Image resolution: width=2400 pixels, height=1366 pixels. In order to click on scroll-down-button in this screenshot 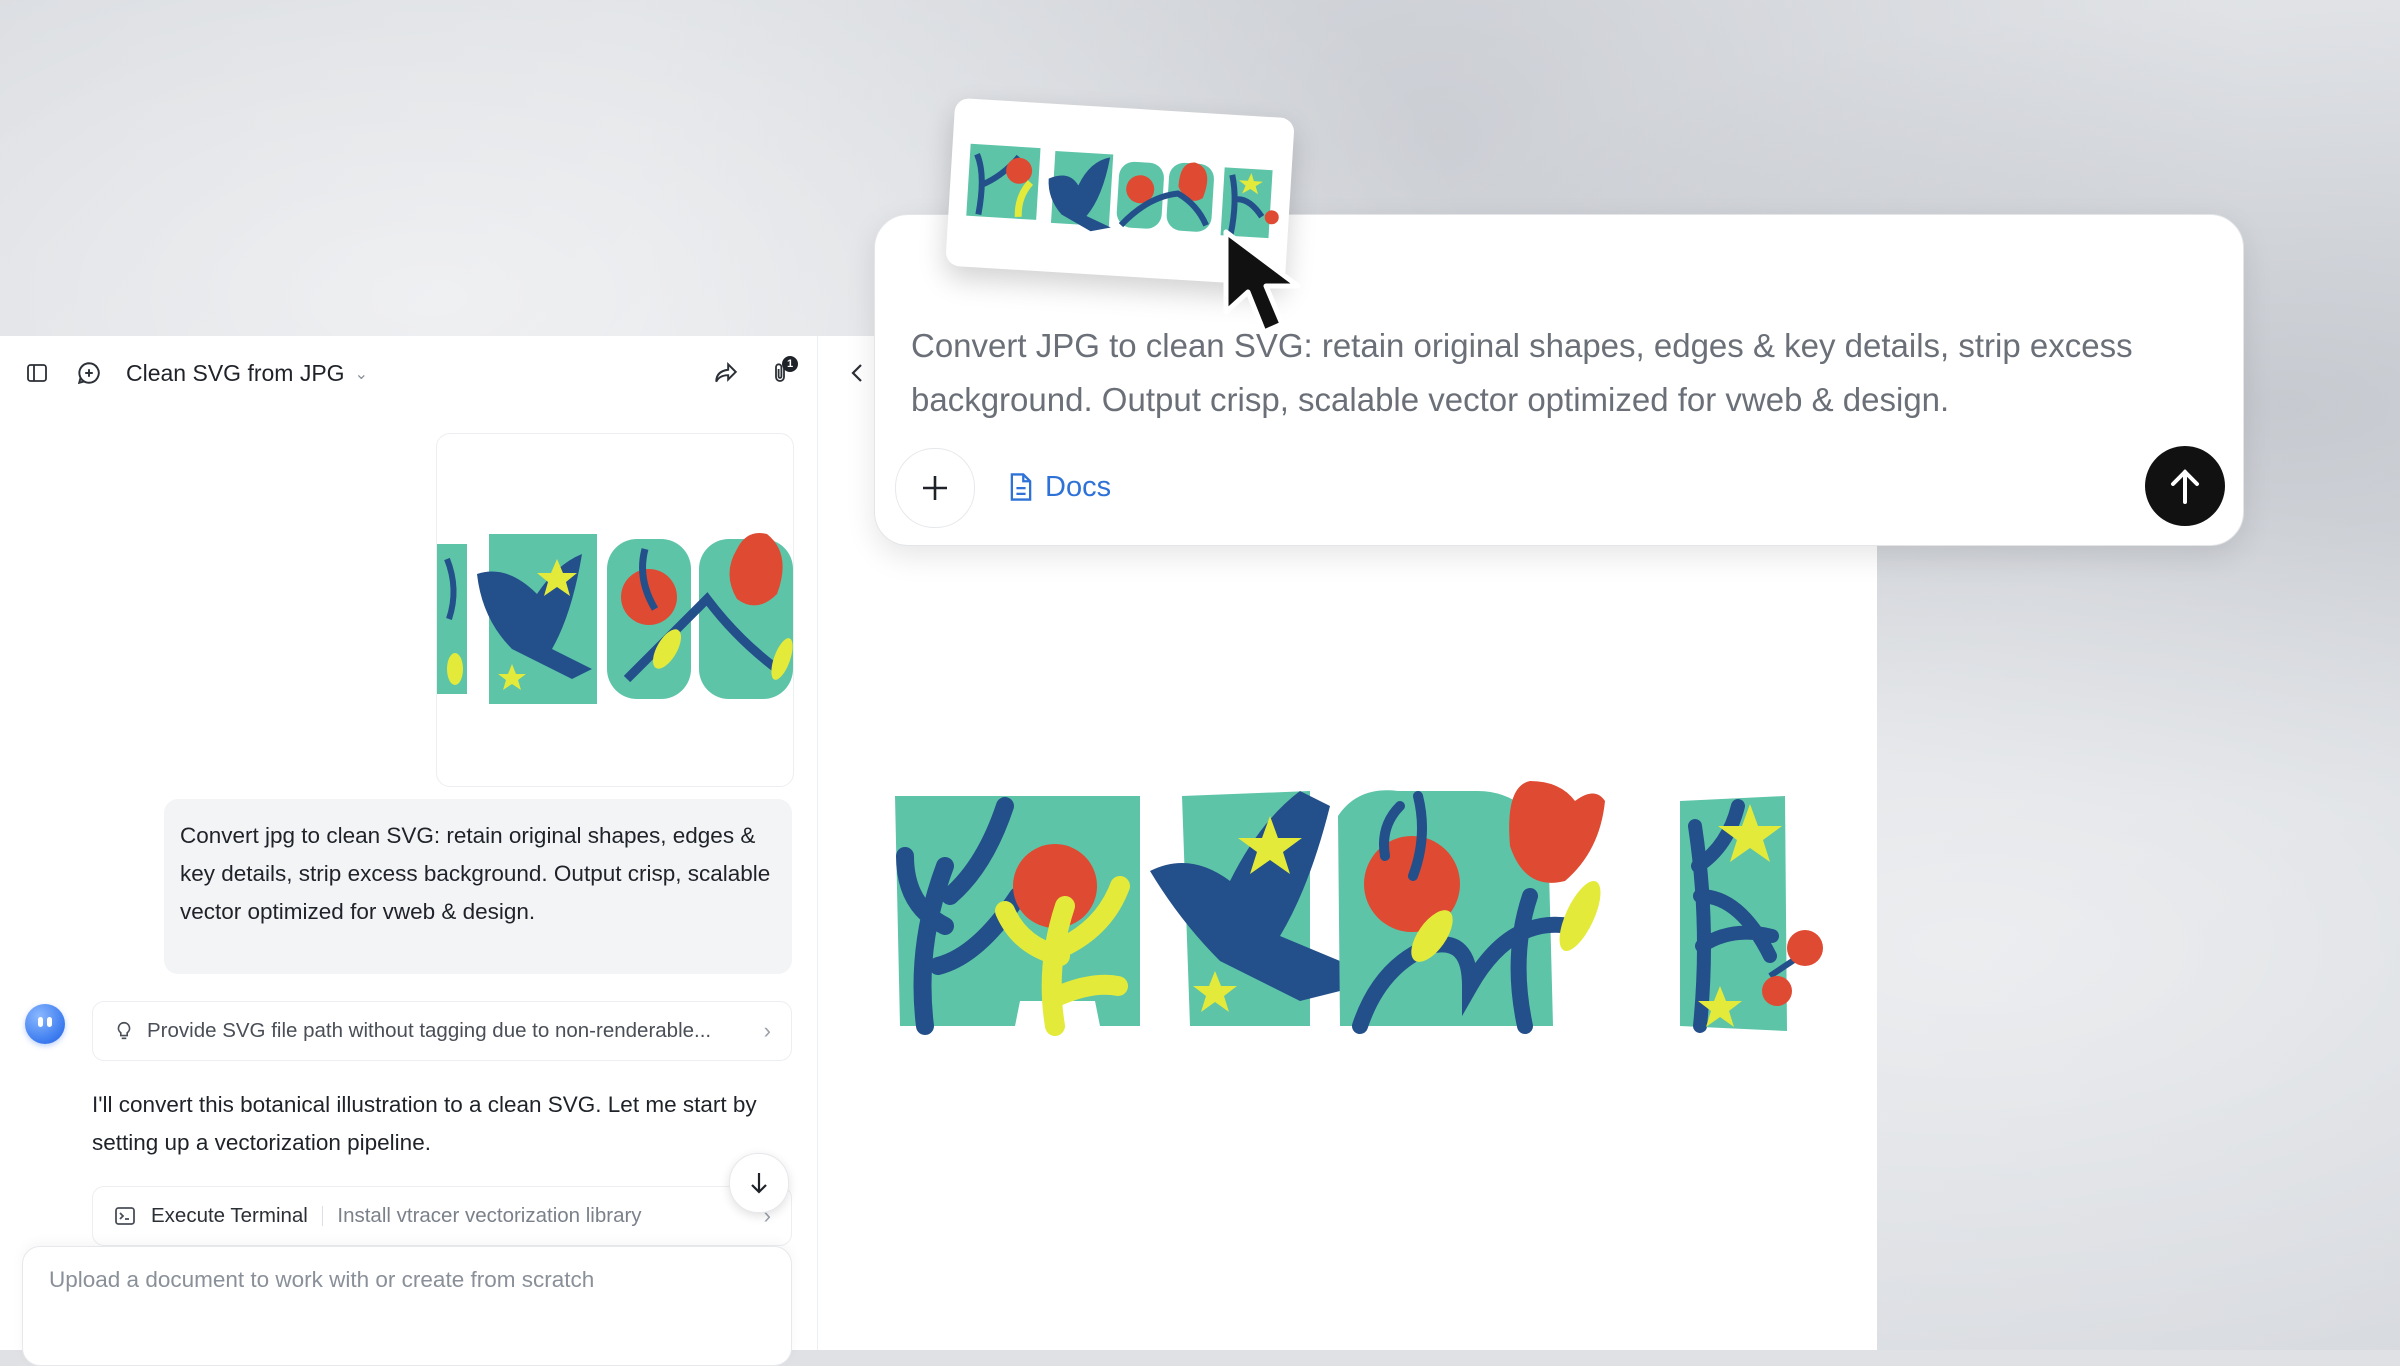, I will do `click(759, 1183)`.